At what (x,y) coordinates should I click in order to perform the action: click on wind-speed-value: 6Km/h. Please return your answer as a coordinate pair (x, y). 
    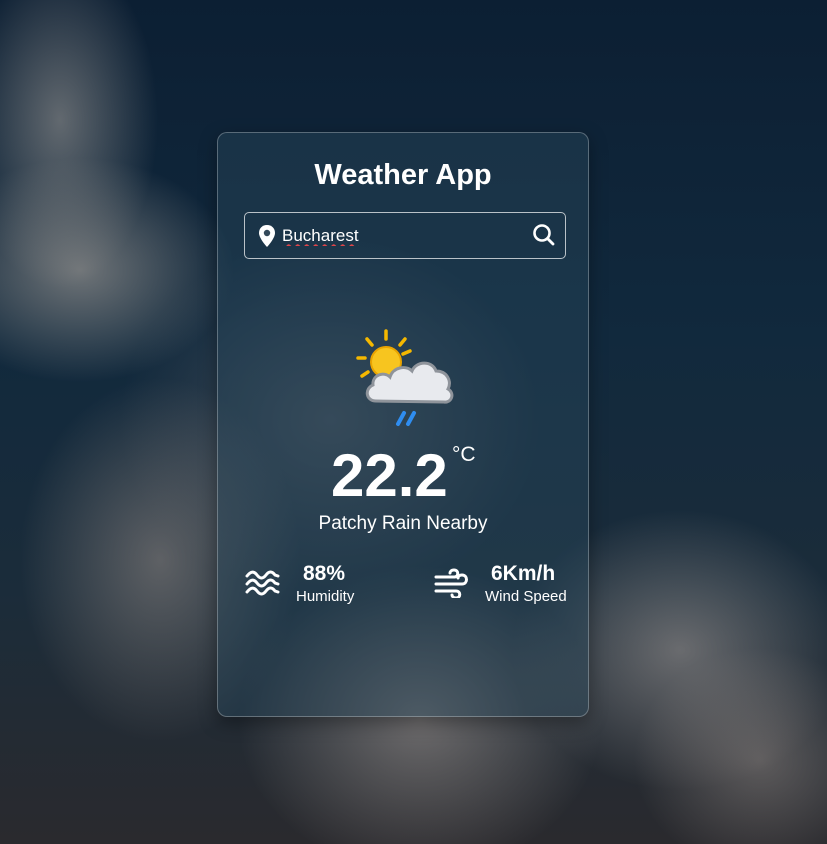
    Looking at the image, I should click on (523, 573).